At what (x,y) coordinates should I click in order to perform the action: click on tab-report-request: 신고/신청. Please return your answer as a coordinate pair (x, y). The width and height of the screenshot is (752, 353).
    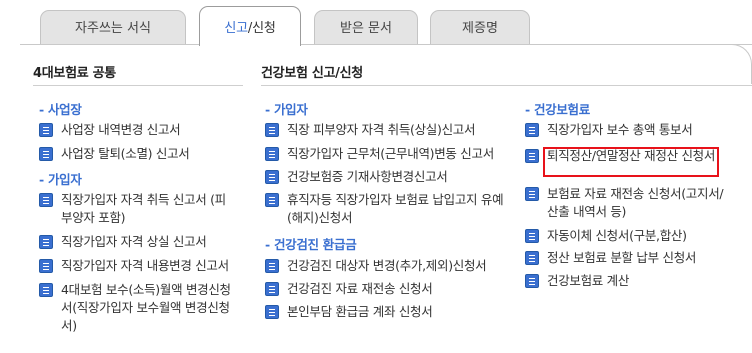
    Looking at the image, I should click on (250, 26).